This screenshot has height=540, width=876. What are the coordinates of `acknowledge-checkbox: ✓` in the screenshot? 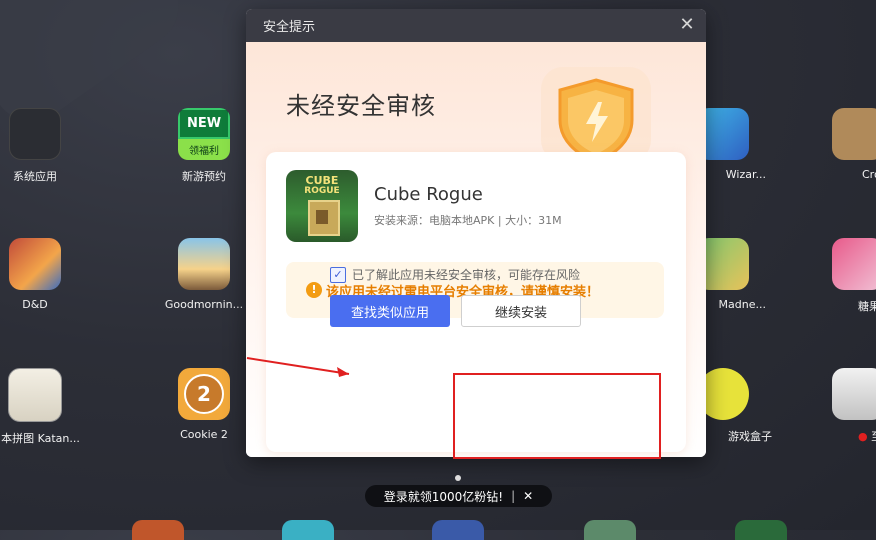 It's located at (338, 274).